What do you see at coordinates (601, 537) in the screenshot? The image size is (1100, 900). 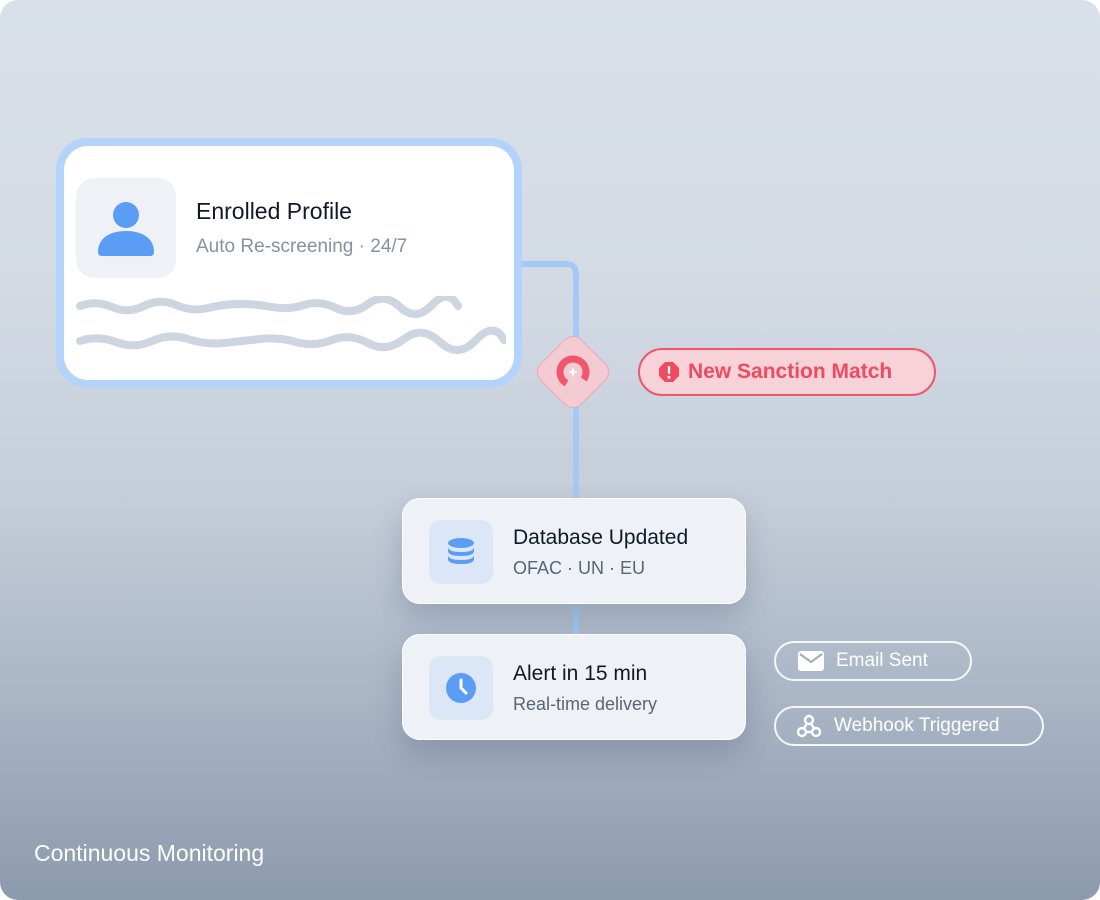 I see `step-title: Database Updated` at bounding box center [601, 537].